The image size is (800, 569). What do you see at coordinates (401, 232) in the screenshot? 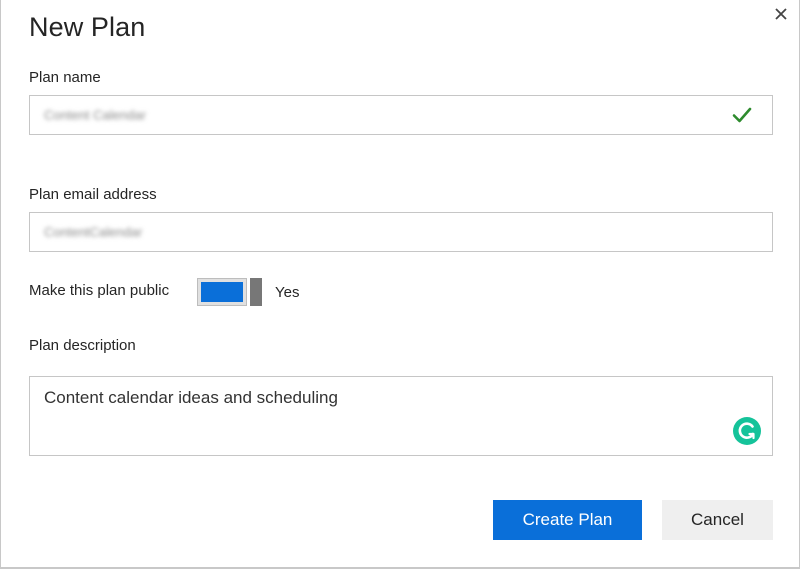
I see `plan-email-input: ContentCalendar` at bounding box center [401, 232].